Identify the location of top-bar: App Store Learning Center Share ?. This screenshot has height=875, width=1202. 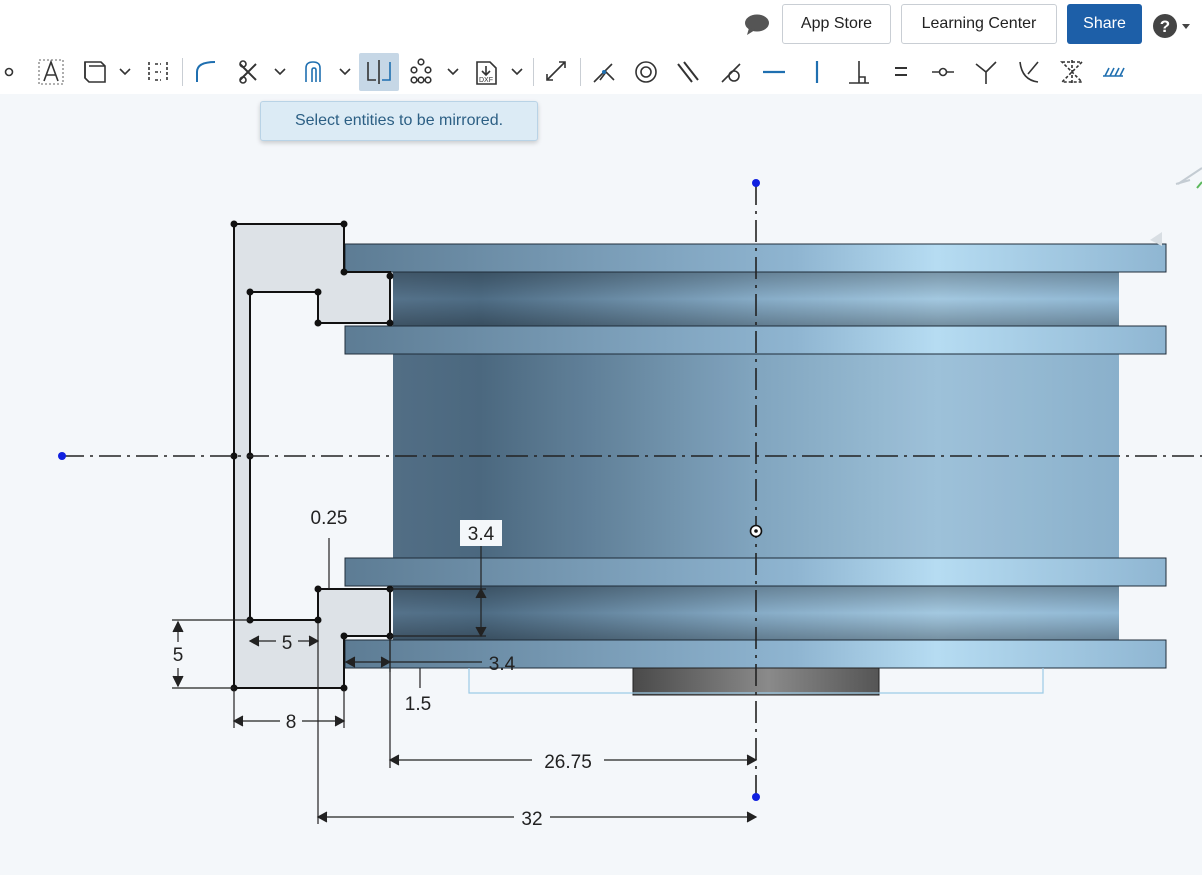
(601, 25).